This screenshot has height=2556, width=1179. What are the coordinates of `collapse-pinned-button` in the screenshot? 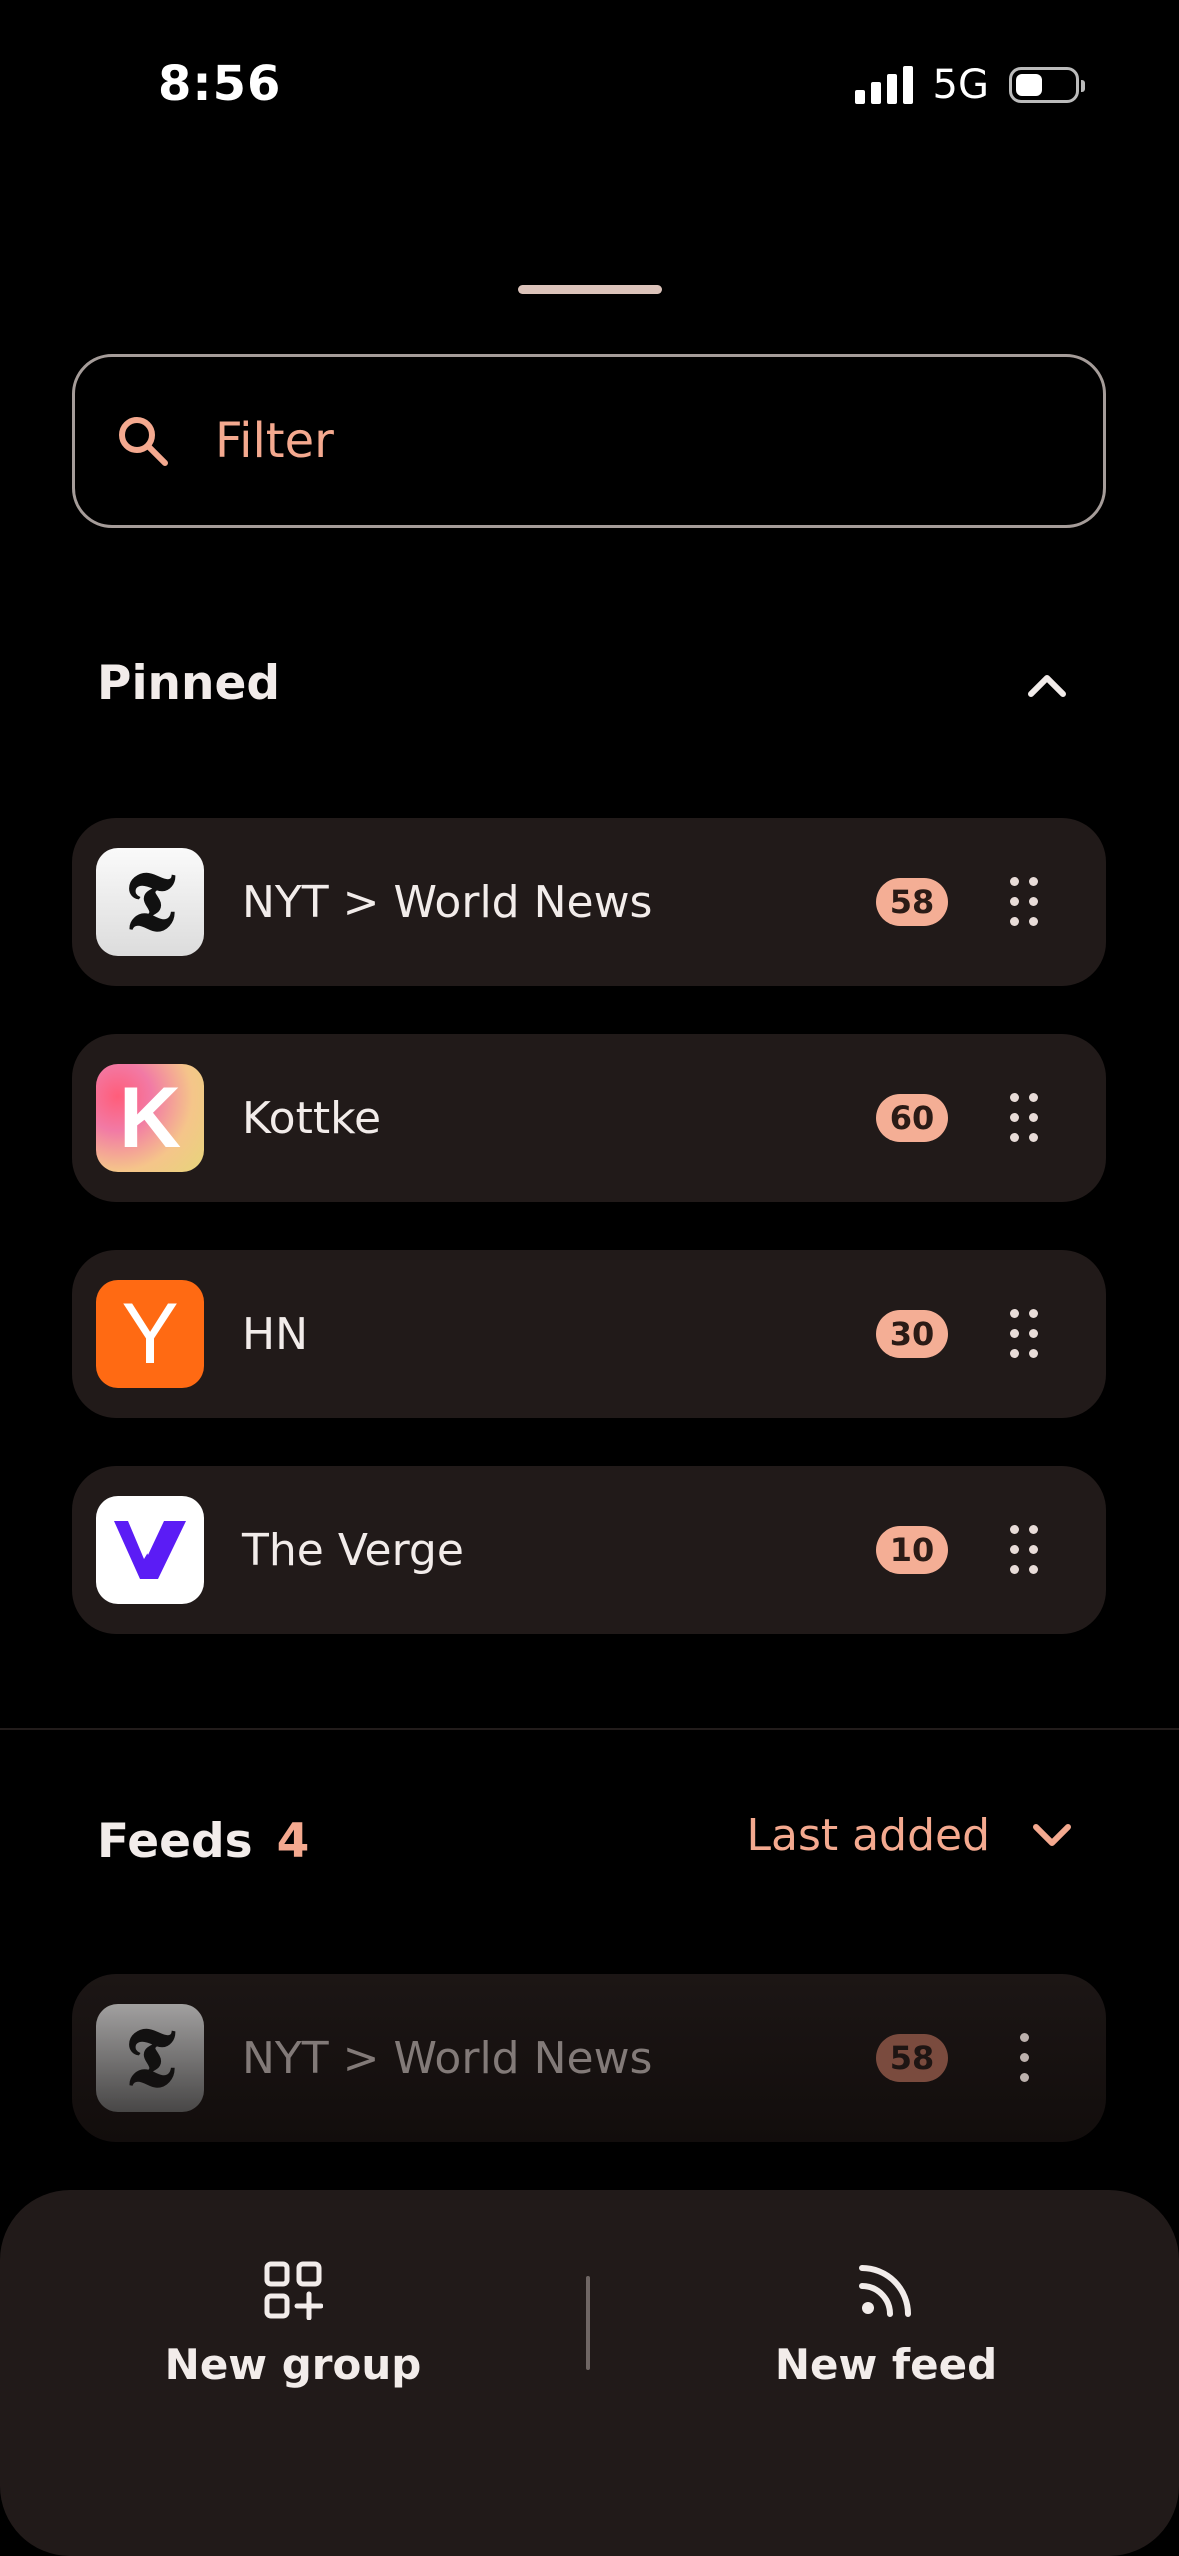 It's located at (1047, 685).